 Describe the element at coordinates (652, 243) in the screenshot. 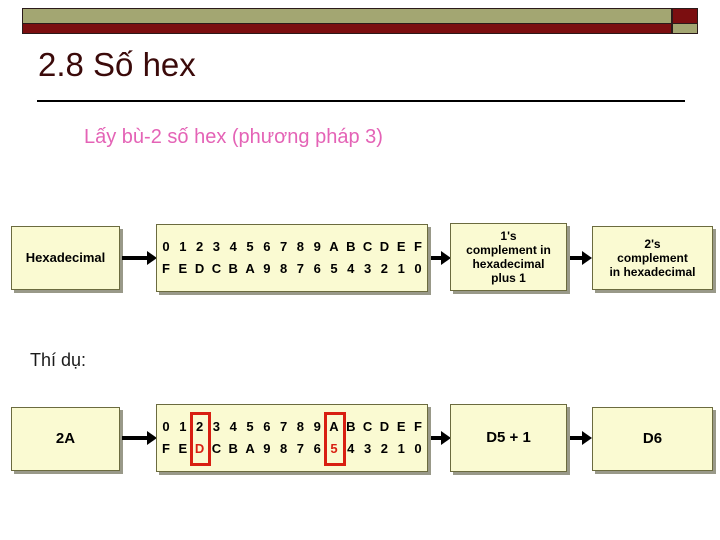

I see `row1-result-line-0: 2's` at that location.